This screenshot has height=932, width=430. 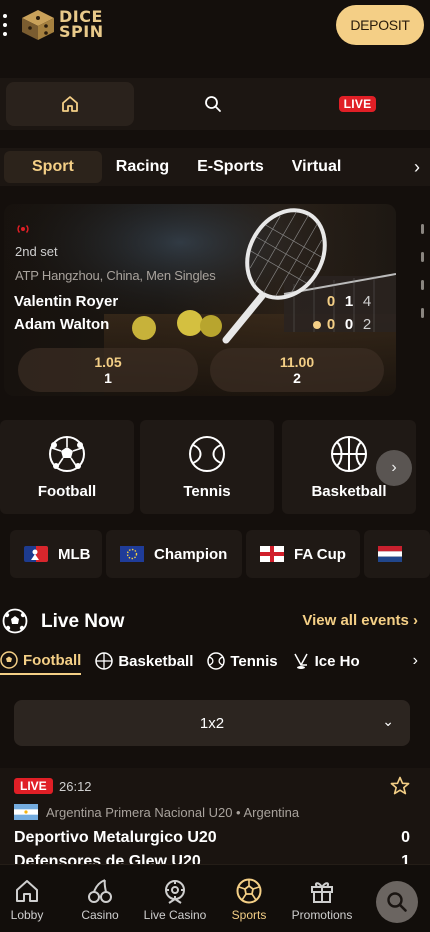 I want to click on odds-label: 2, so click(x=297, y=377).